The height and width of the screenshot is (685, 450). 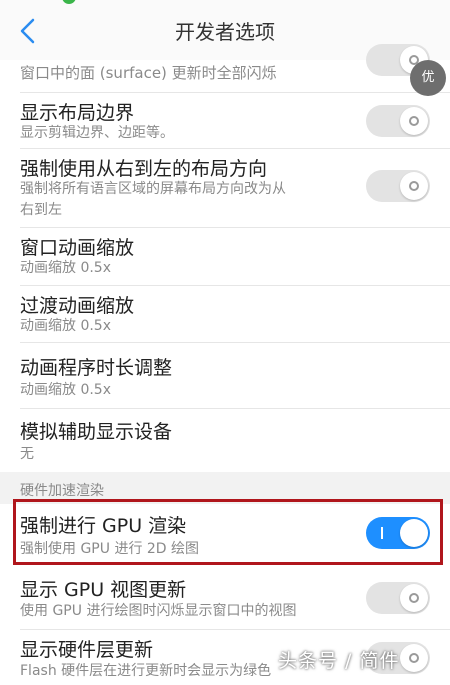 I want to click on gpu-view-updates-toggle, so click(x=398, y=598).